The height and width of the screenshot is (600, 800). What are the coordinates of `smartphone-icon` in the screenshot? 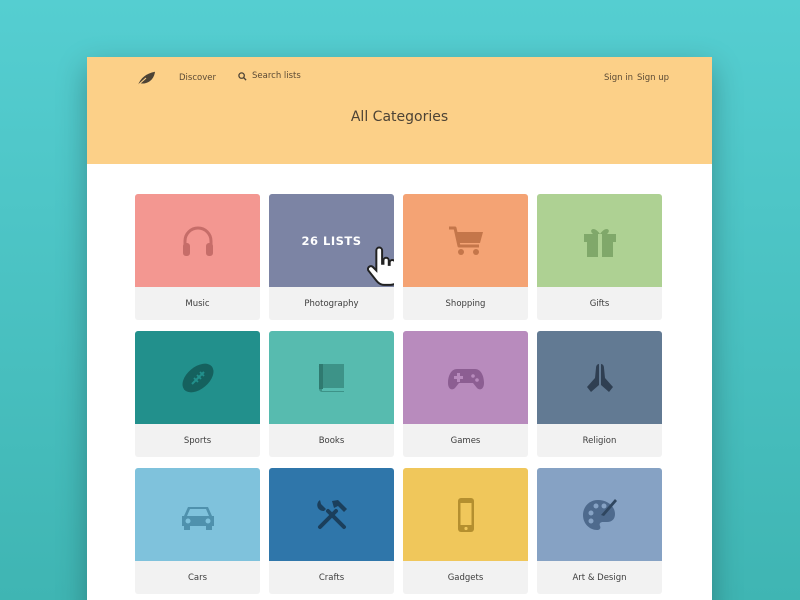 It's located at (465, 514).